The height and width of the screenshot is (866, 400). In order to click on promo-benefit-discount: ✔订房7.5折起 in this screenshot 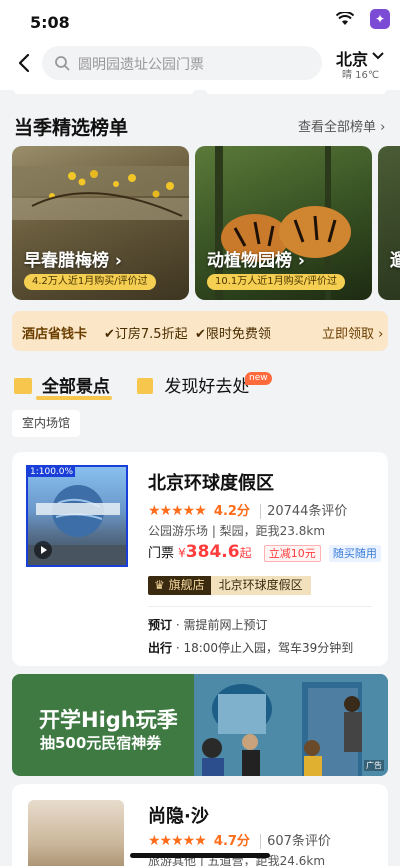, I will do `click(146, 334)`.